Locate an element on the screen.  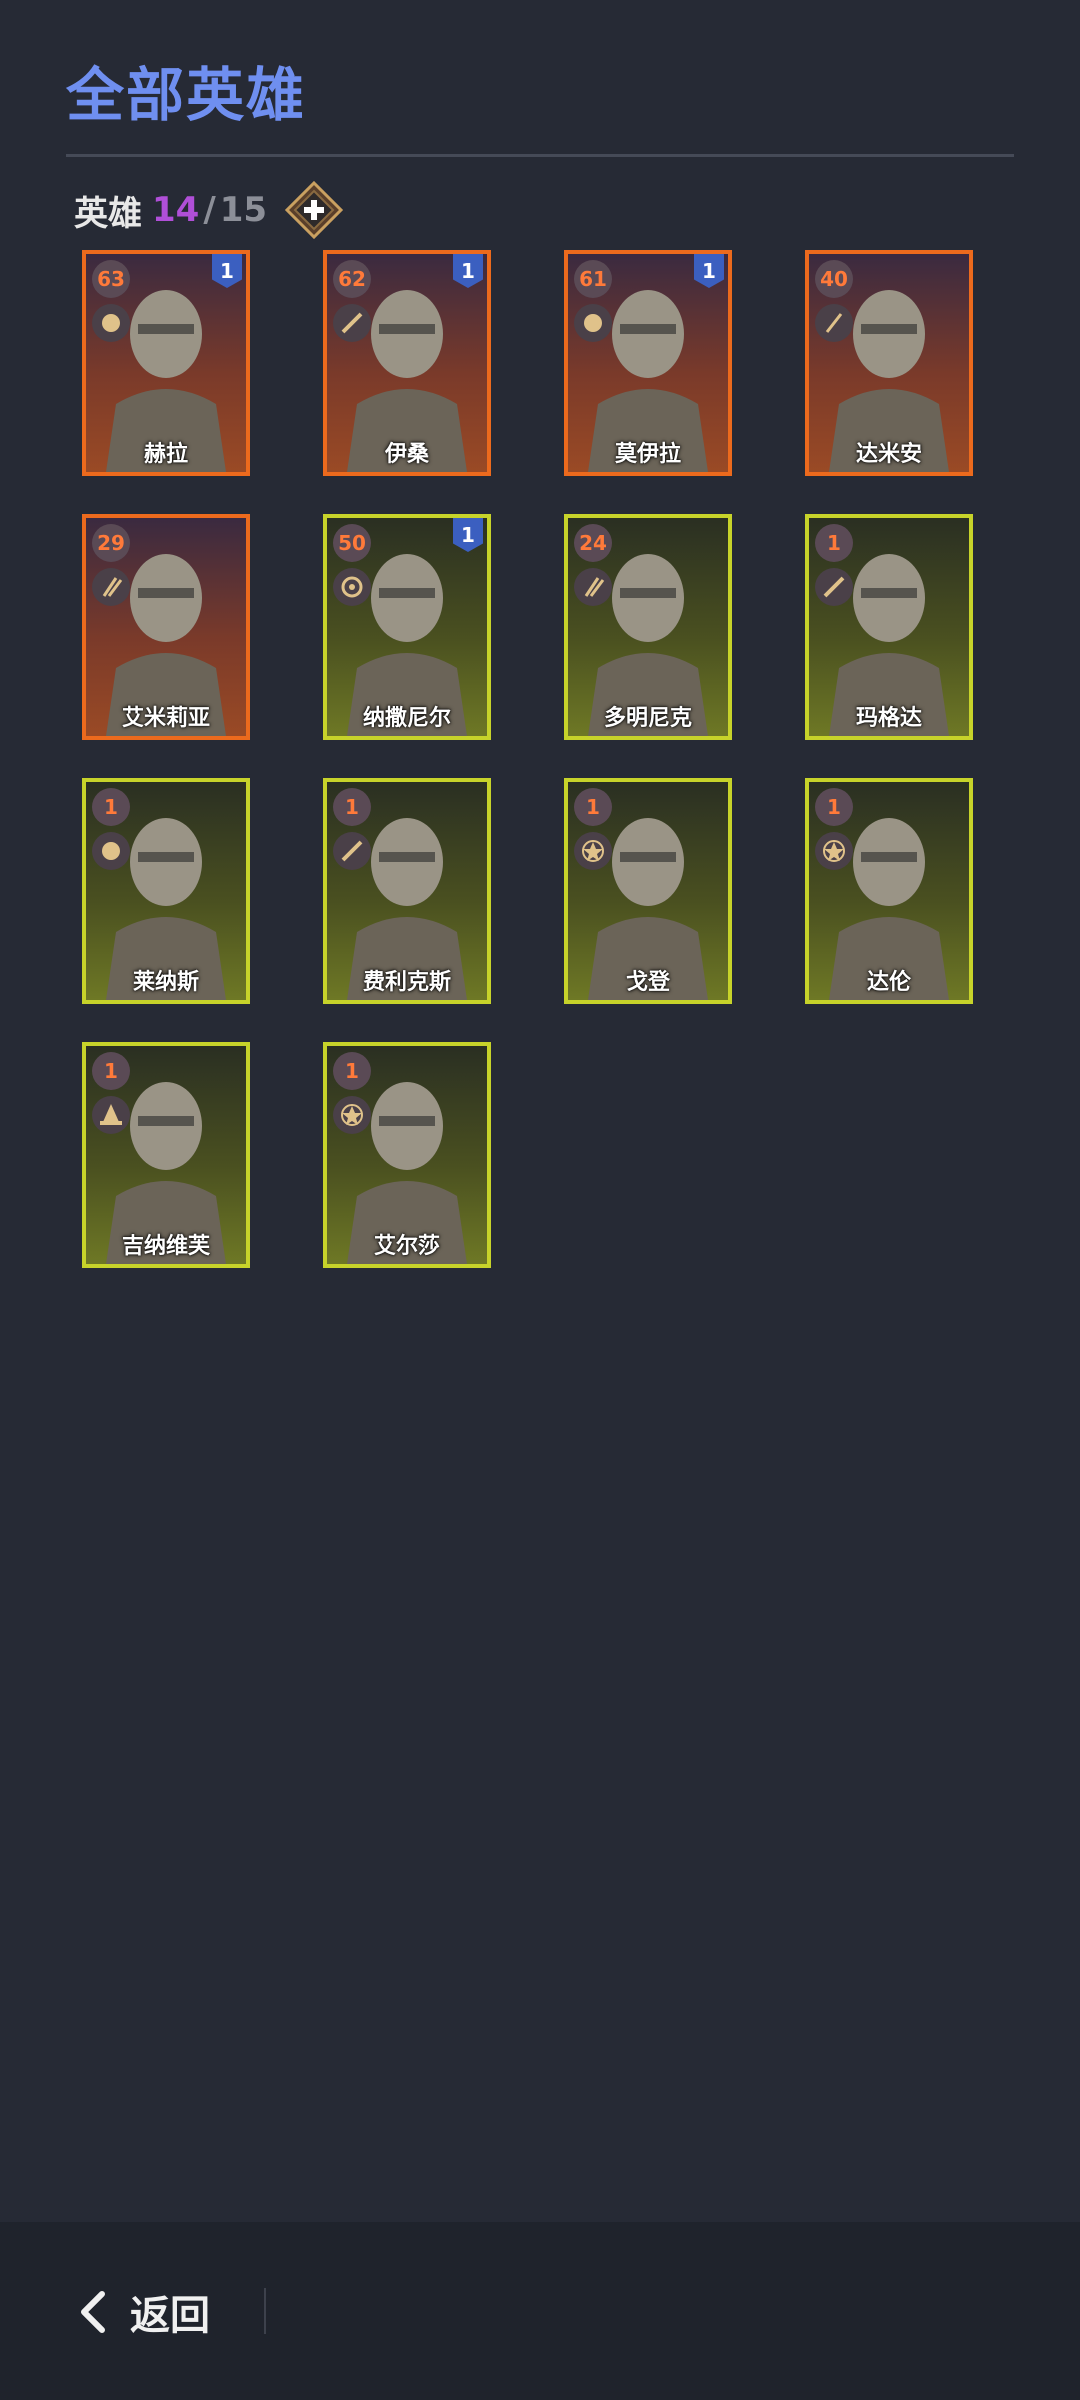
hero-level-badge: 61 is located at coordinates (593, 279).